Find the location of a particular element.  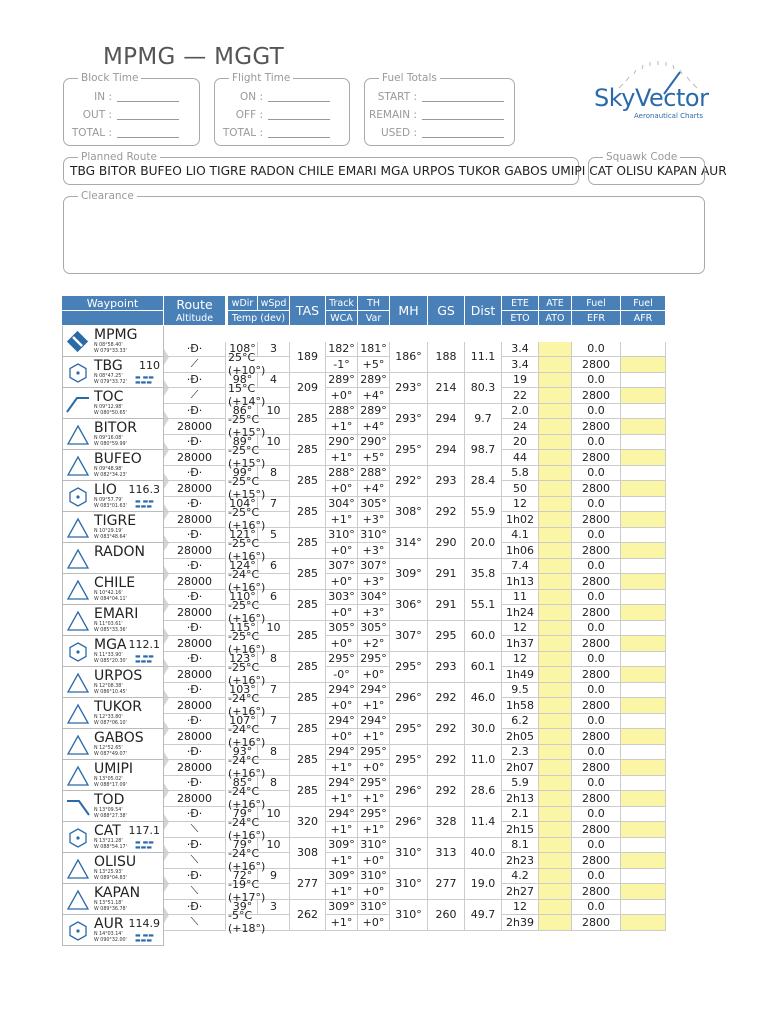

waypoint-row-toc: TOC N 09°12.98' W 080°50.65' is located at coordinates (113, 403).